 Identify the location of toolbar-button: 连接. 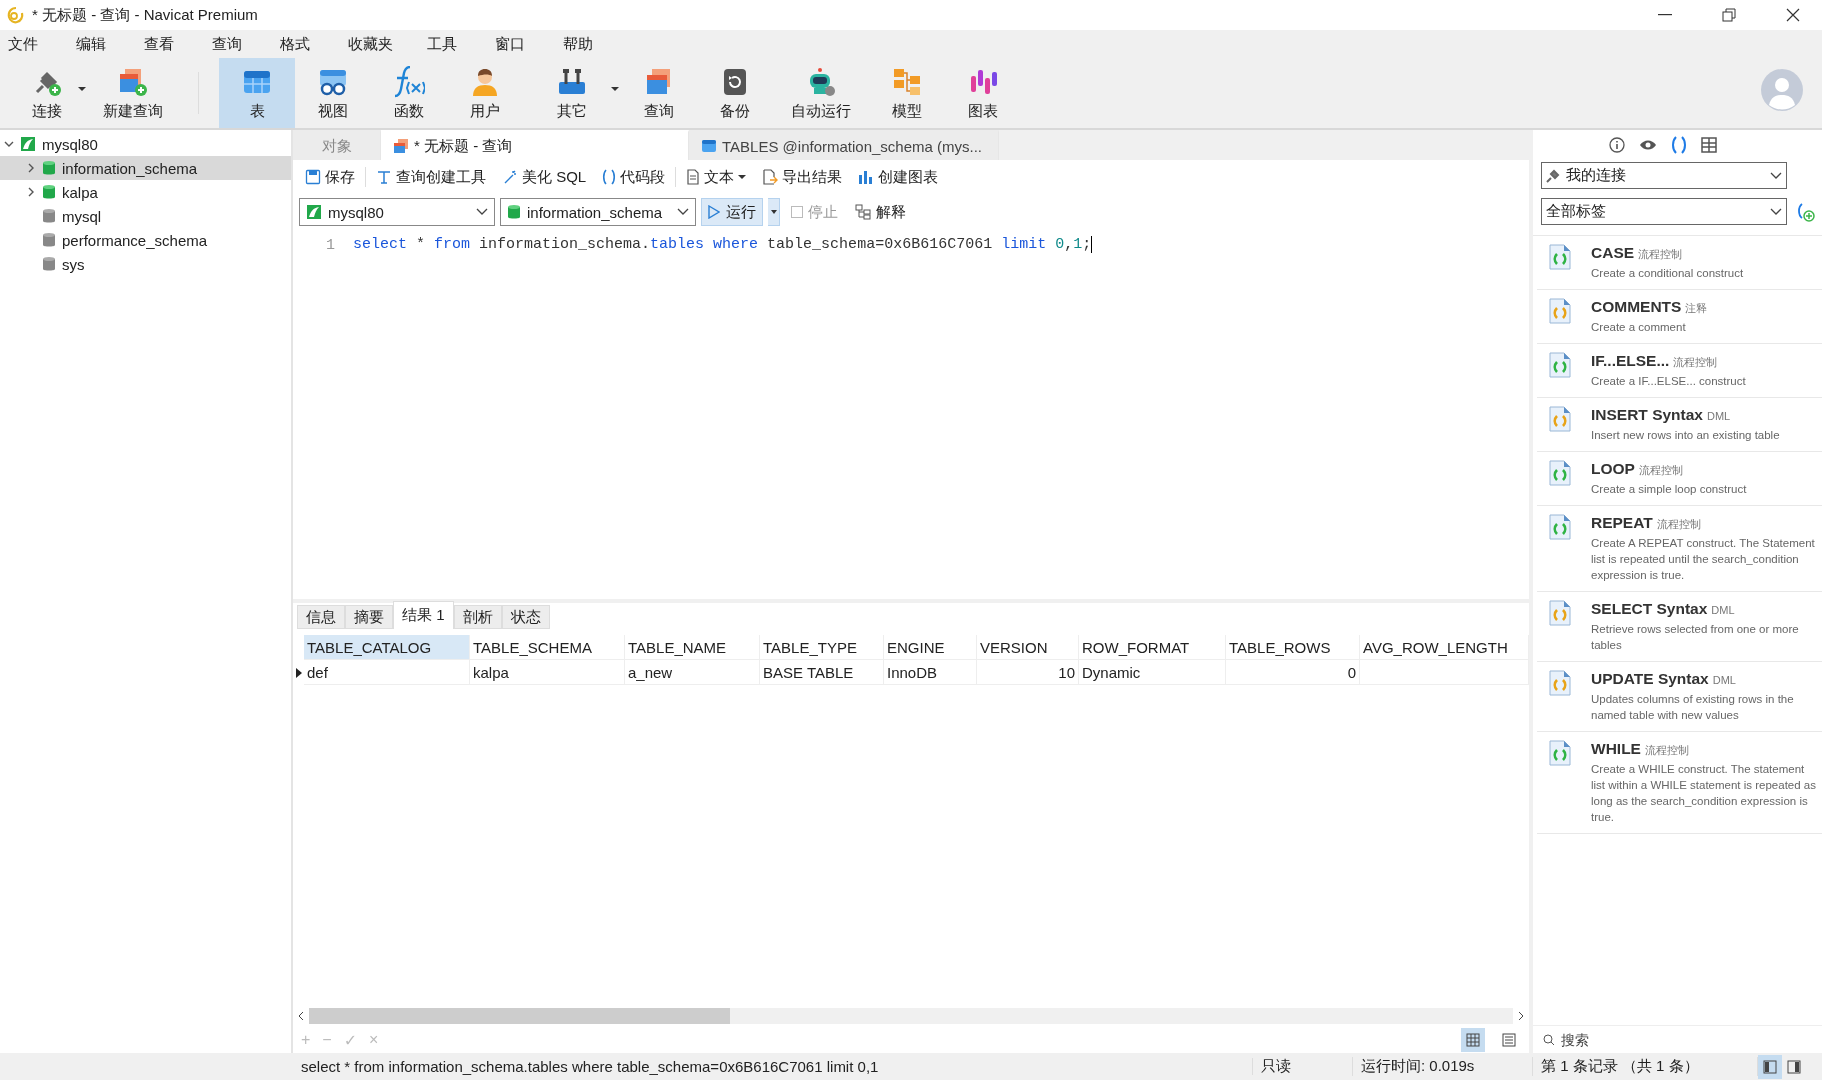
(47, 93).